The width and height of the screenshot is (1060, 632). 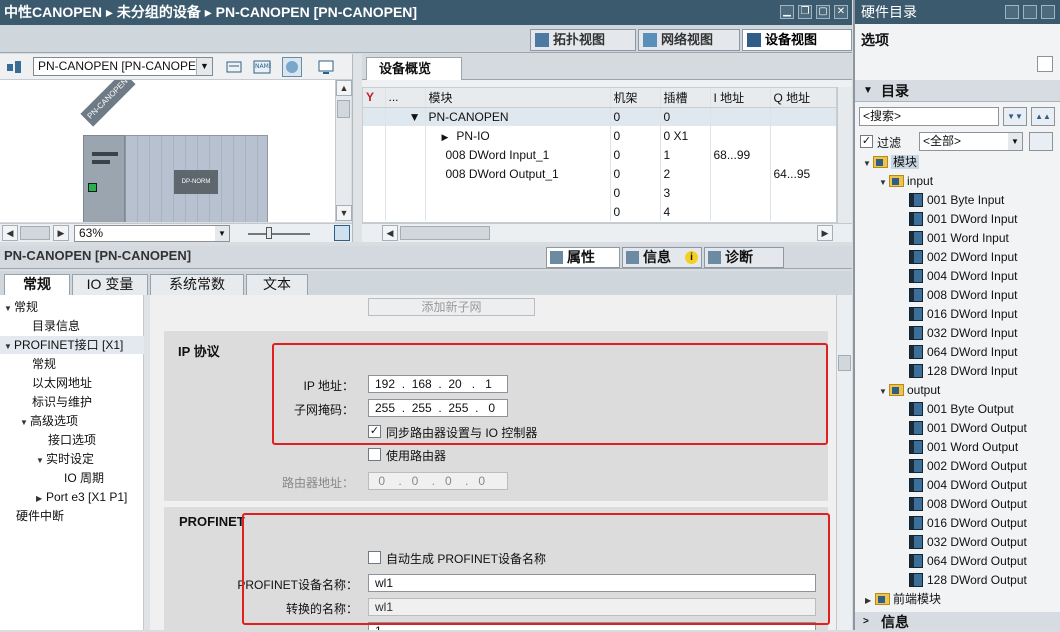 What do you see at coordinates (56, 326) in the screenshot?
I see `nav-item: 目录信息` at bounding box center [56, 326].